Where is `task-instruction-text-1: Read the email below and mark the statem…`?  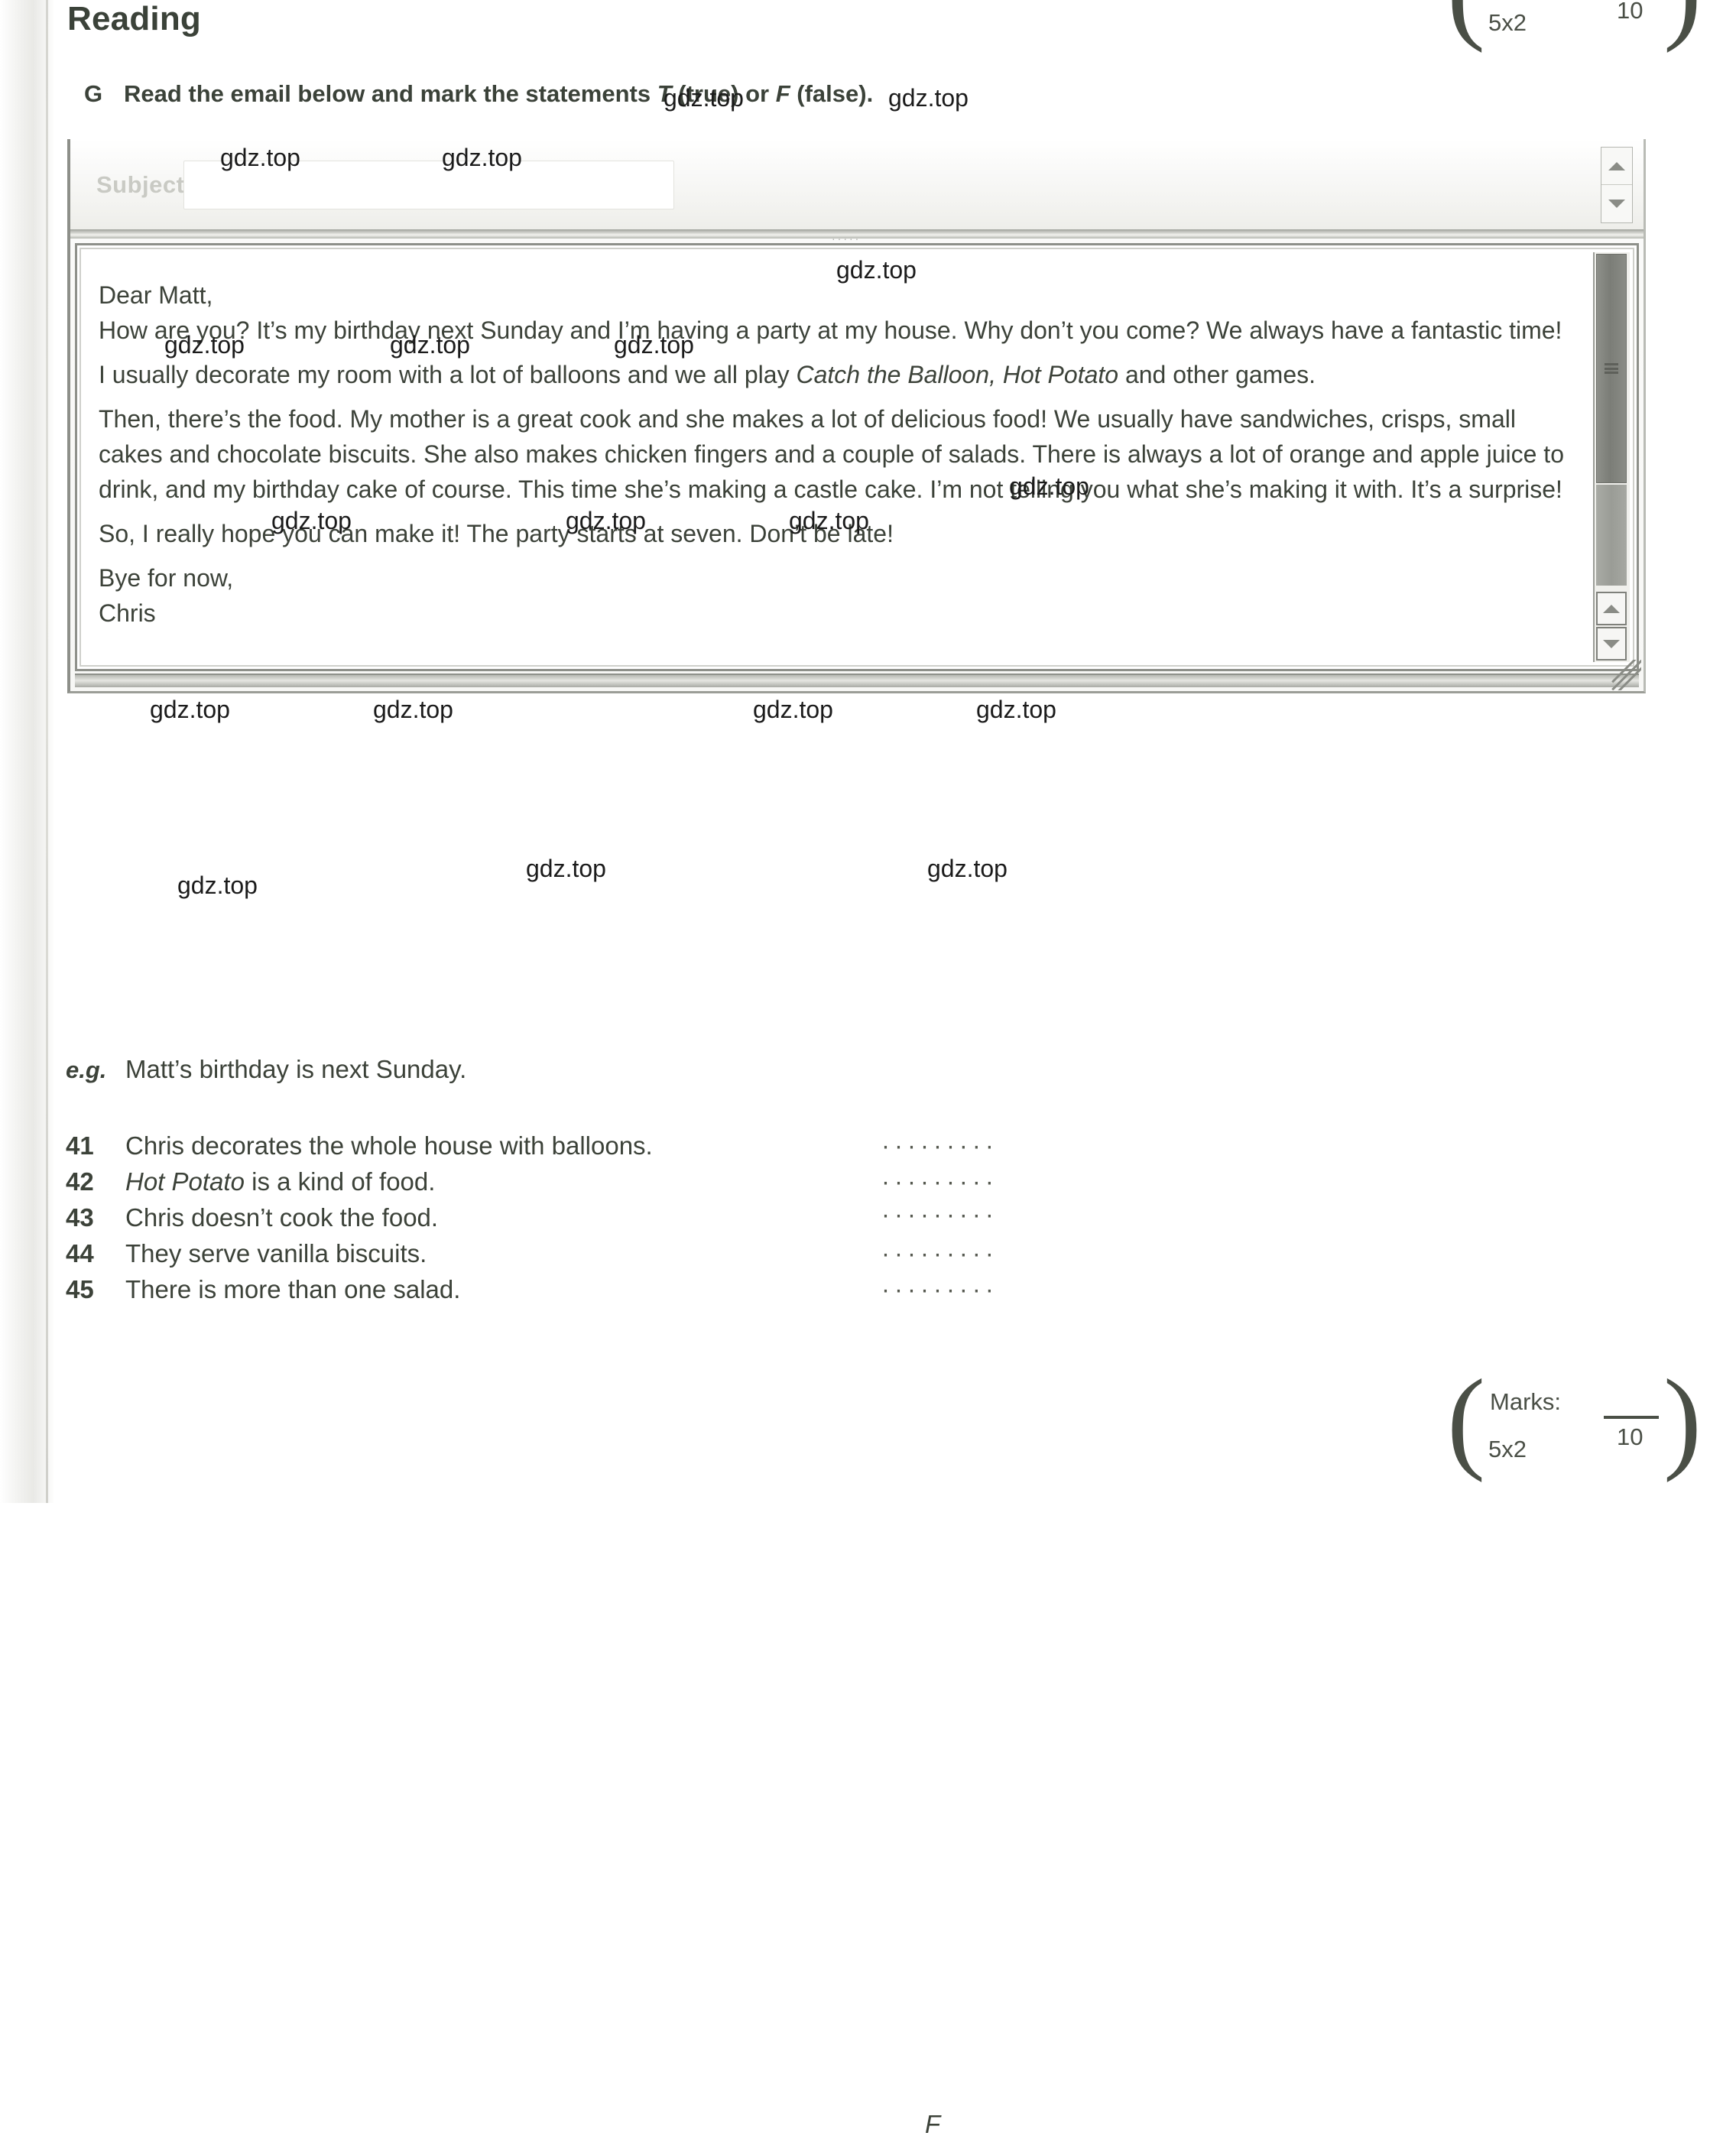 task-instruction-text-1: Read the email below and mark the statem… is located at coordinates (390, 94).